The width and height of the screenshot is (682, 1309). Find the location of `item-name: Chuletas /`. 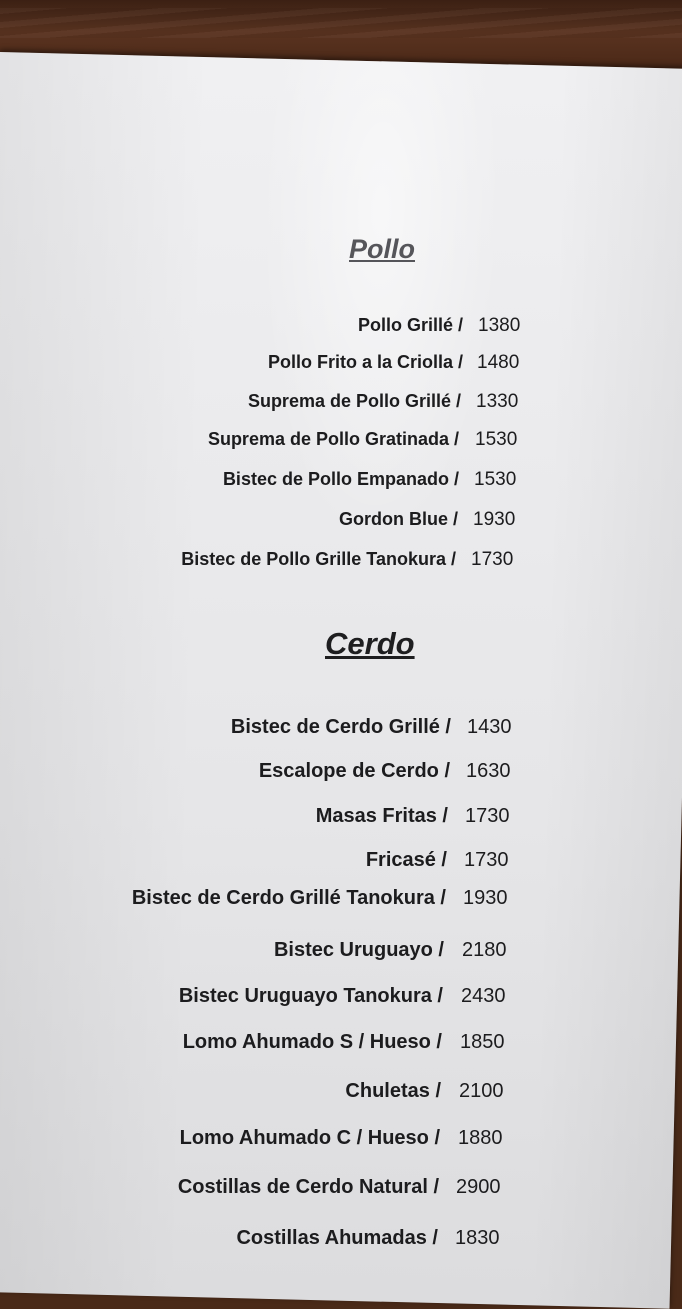

item-name: Chuletas / is located at coordinates (393, 1091).